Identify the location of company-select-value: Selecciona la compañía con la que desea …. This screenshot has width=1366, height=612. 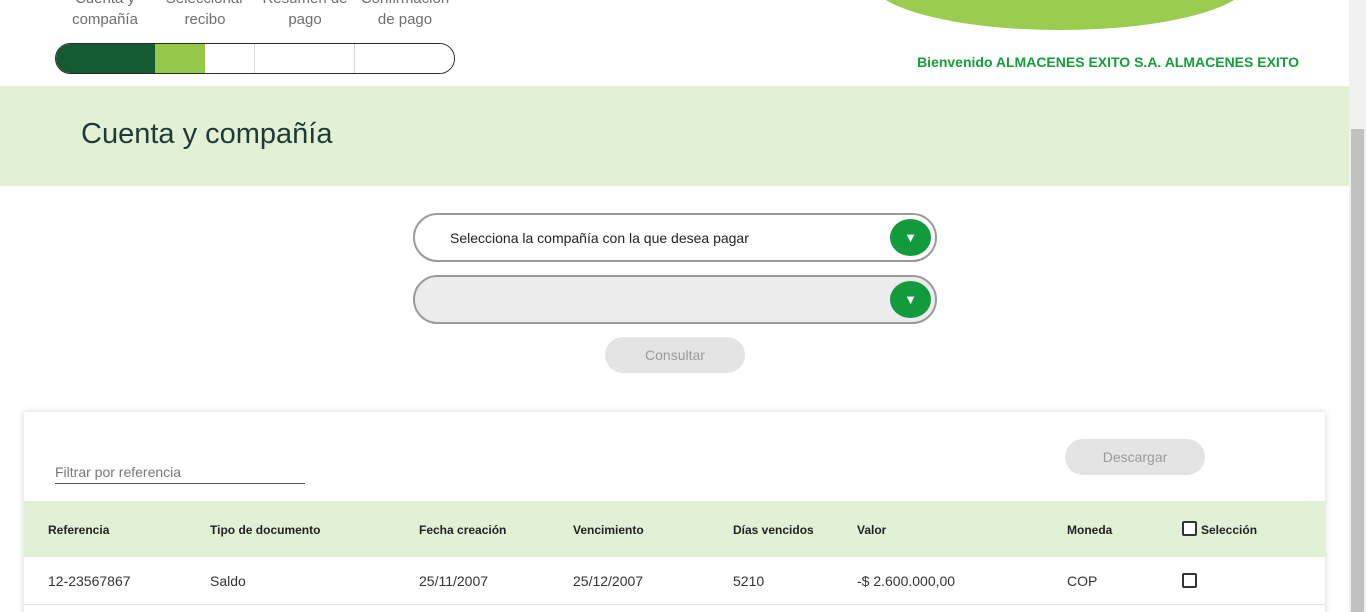
(599, 238).